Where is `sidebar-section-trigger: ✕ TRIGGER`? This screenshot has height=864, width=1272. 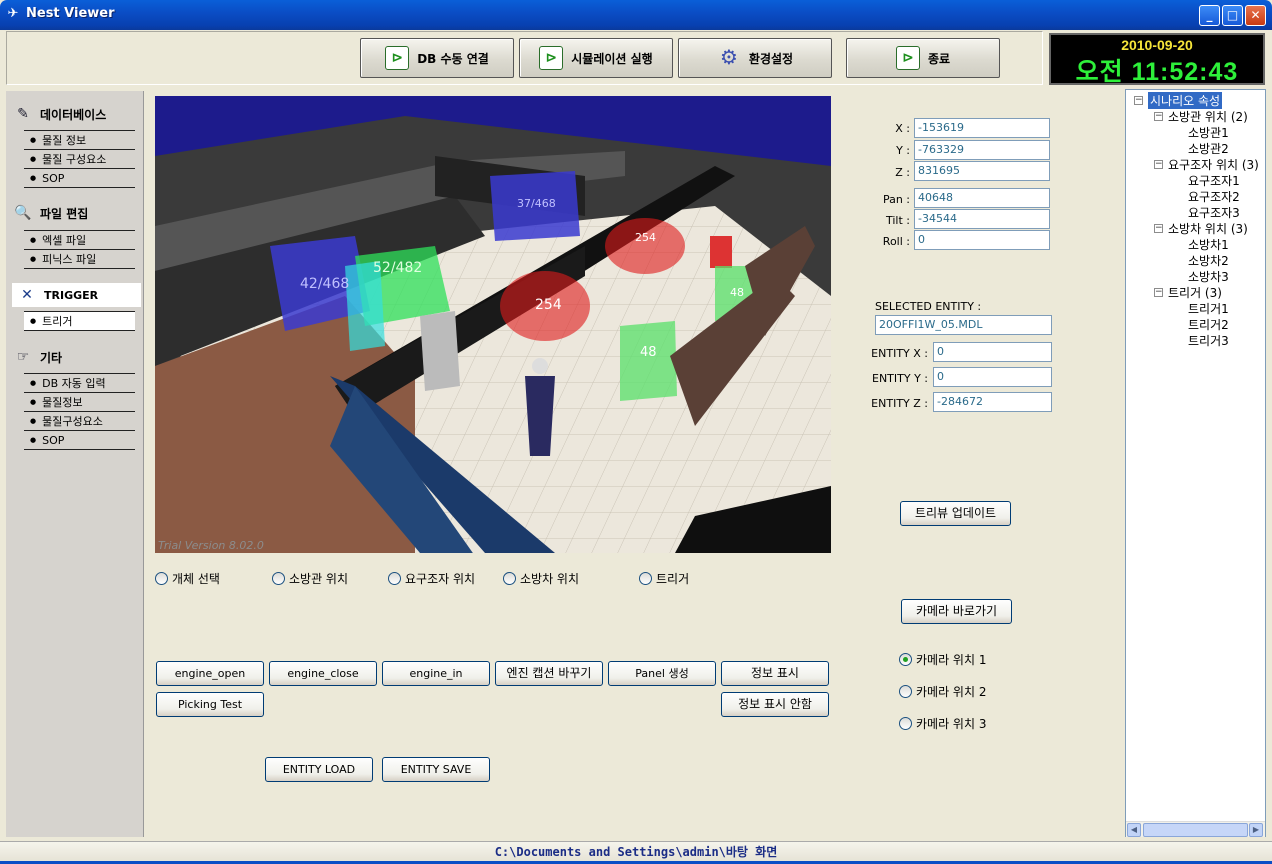
sidebar-section-trigger: ✕ TRIGGER is located at coordinates (76, 295).